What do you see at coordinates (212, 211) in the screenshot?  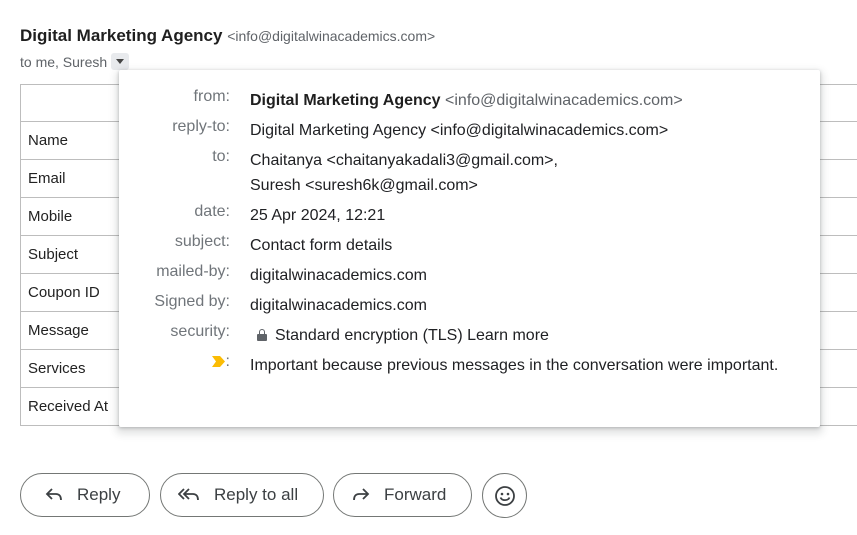 I see `date-label: date:` at bounding box center [212, 211].